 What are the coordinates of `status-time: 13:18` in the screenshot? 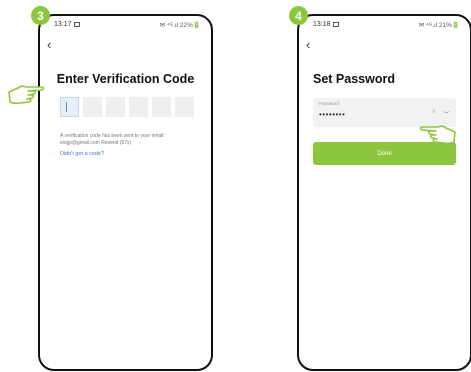 It's located at (322, 24).